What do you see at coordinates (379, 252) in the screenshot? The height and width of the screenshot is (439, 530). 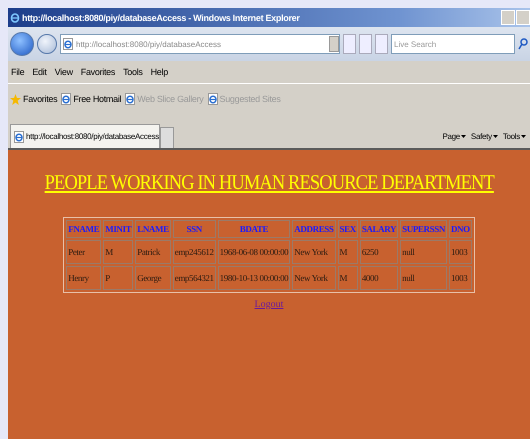 I see `table-cell: 6250` at bounding box center [379, 252].